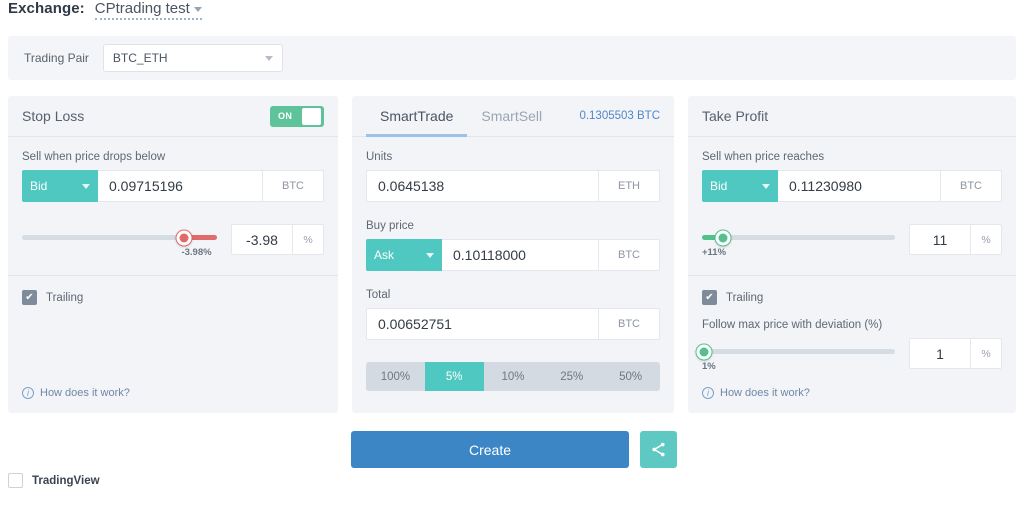 The height and width of the screenshot is (515, 1024). I want to click on take-profit-trailing-checkbox, so click(709, 297).